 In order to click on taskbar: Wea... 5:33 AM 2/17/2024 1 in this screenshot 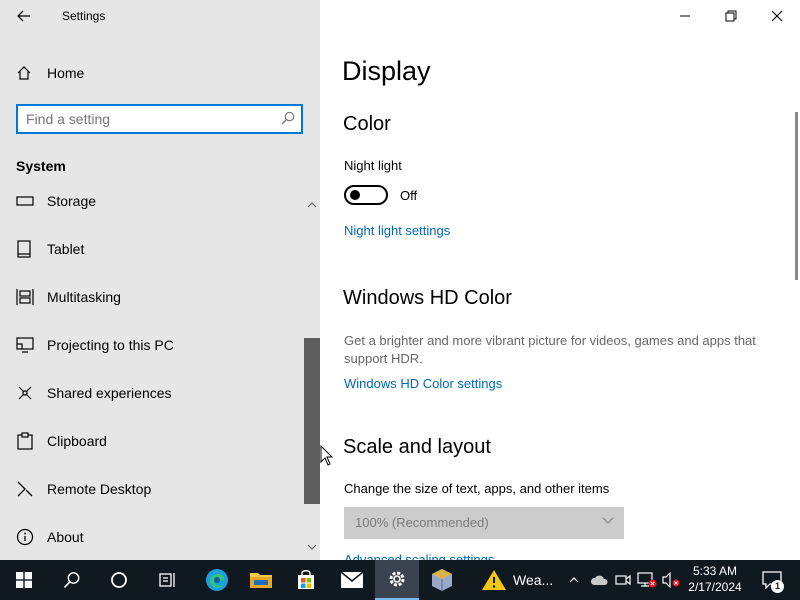, I will do `click(400, 580)`.